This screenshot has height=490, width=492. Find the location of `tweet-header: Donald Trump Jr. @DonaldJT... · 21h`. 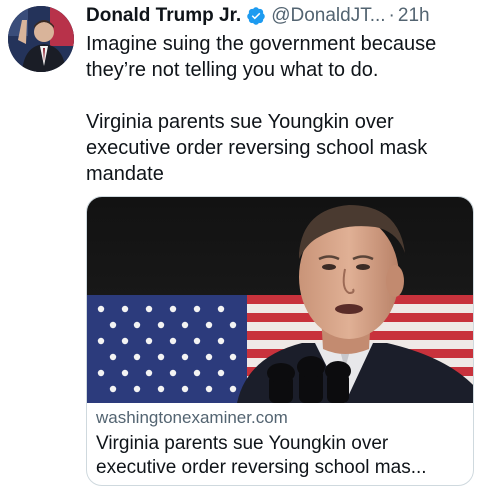

tweet-header: Donald Trump Jr. @DonaldJT... · 21h is located at coordinates (258, 16).